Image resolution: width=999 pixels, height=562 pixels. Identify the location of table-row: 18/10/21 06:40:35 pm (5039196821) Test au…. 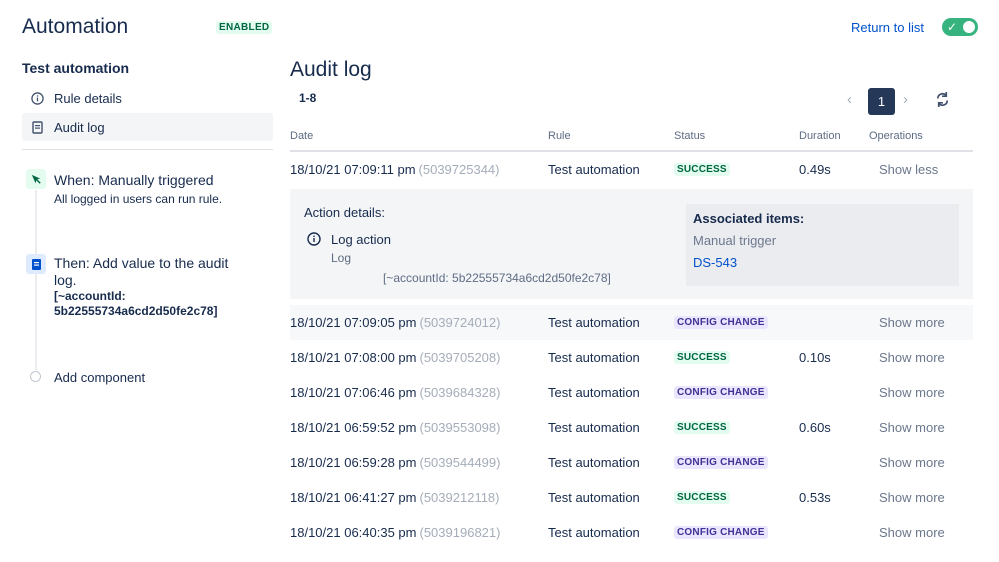
(631, 532).